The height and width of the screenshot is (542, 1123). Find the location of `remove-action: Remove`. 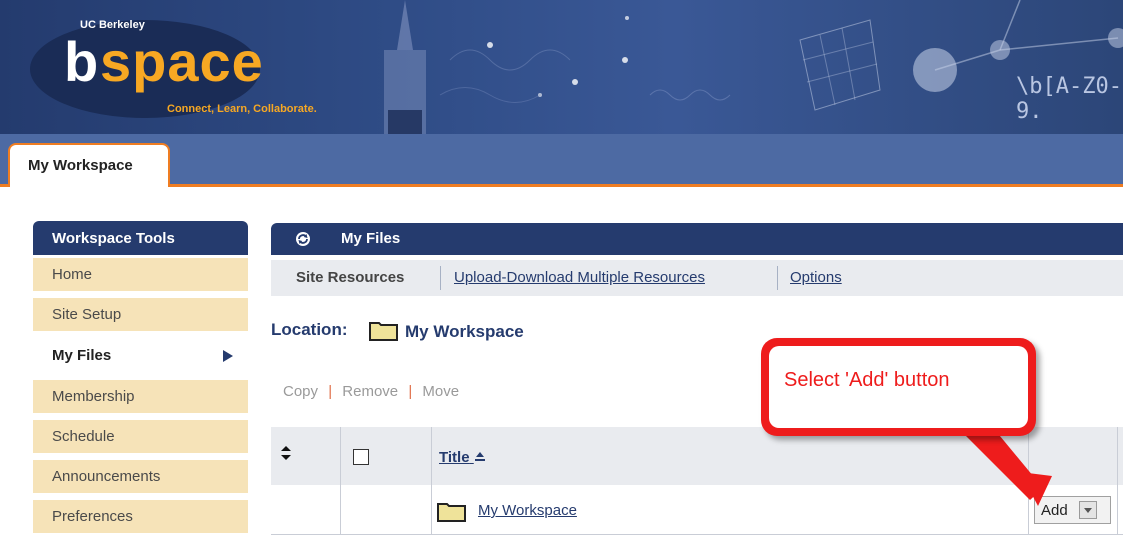

remove-action: Remove is located at coordinates (370, 391).